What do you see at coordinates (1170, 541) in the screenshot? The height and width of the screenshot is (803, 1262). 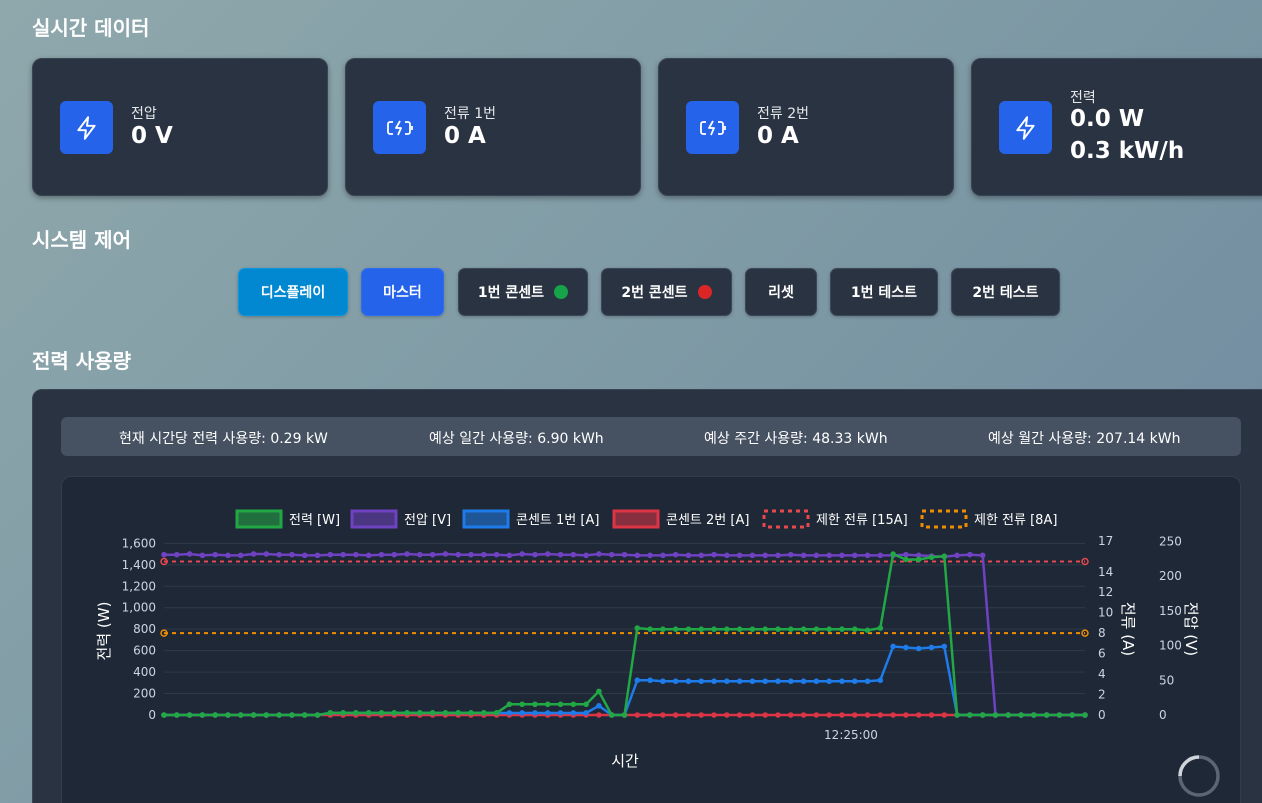 I see `y-tick-label-voltage: 250` at bounding box center [1170, 541].